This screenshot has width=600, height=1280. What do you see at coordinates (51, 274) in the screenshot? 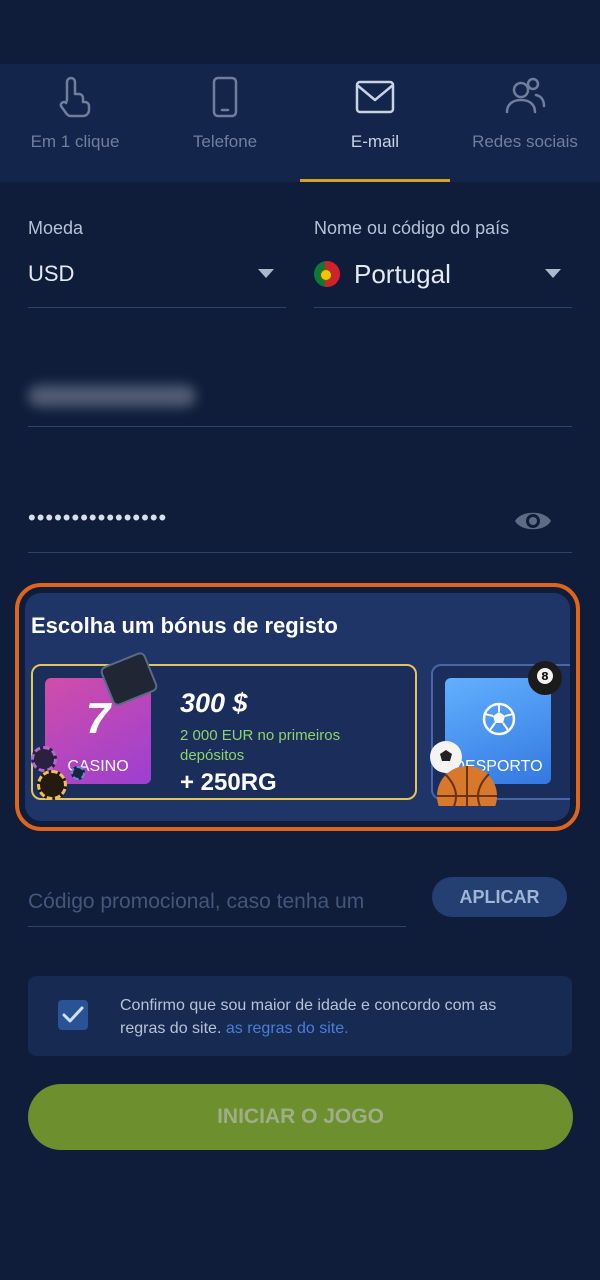
I see `currency-select: USD` at bounding box center [51, 274].